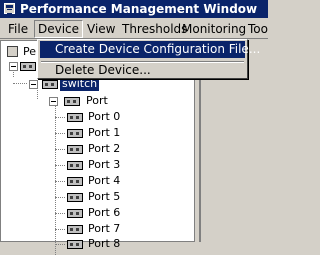  I want to click on menu-monitoring: Monitoring, so click(214, 29).